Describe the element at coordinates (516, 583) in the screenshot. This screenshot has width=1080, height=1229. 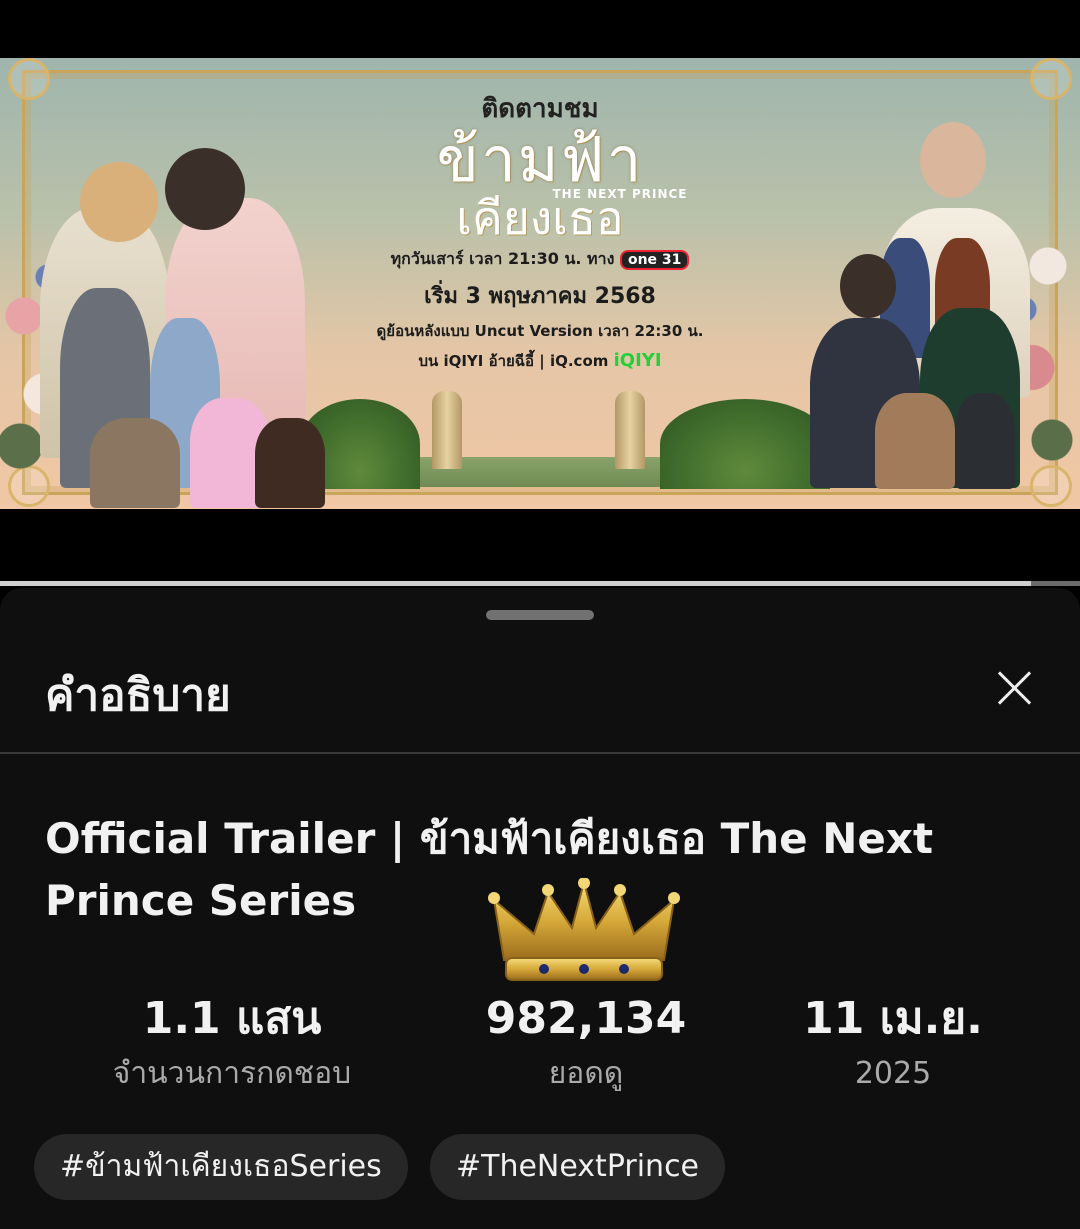
I see `video-progress-fill` at that location.